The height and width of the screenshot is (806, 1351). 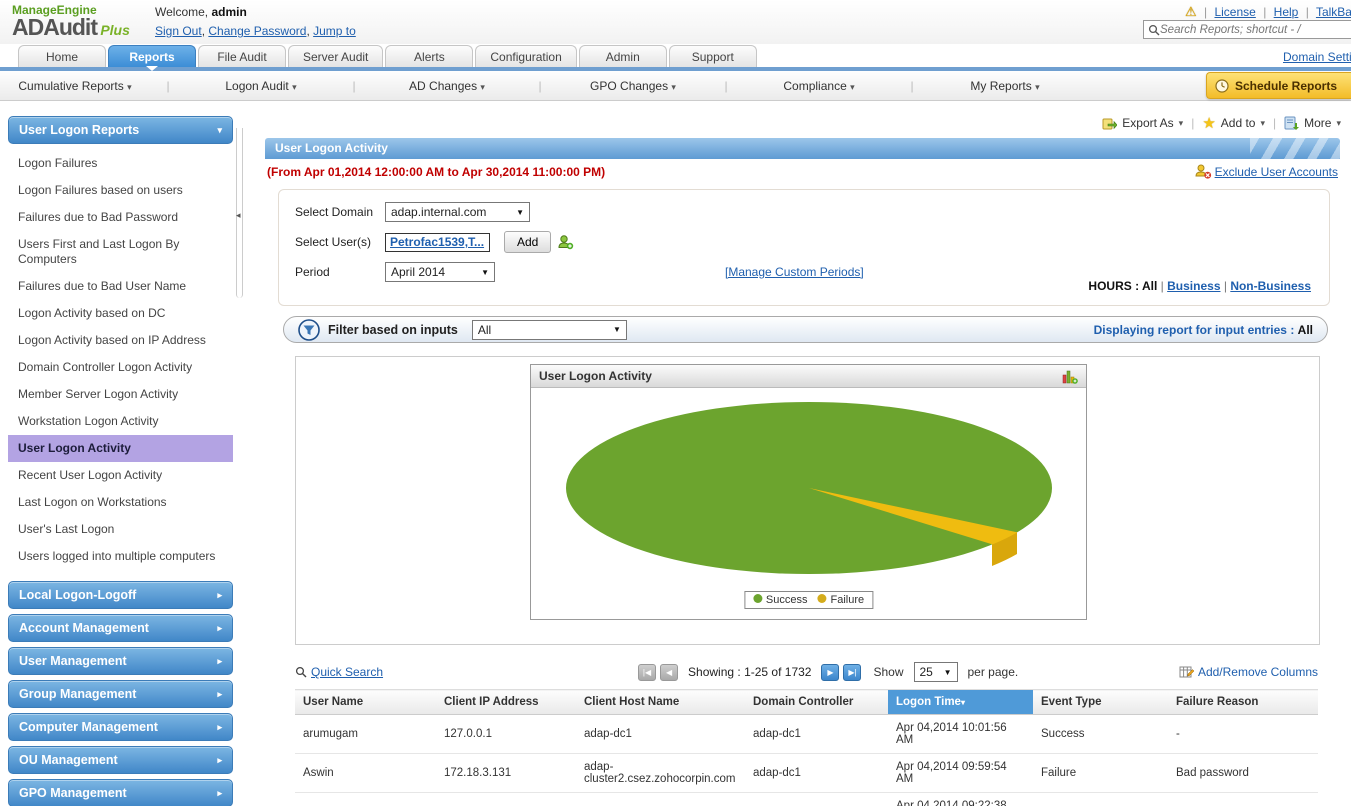 What do you see at coordinates (120, 394) in the screenshot?
I see `sidebar-item-member-server: Member Server Logon Activity` at bounding box center [120, 394].